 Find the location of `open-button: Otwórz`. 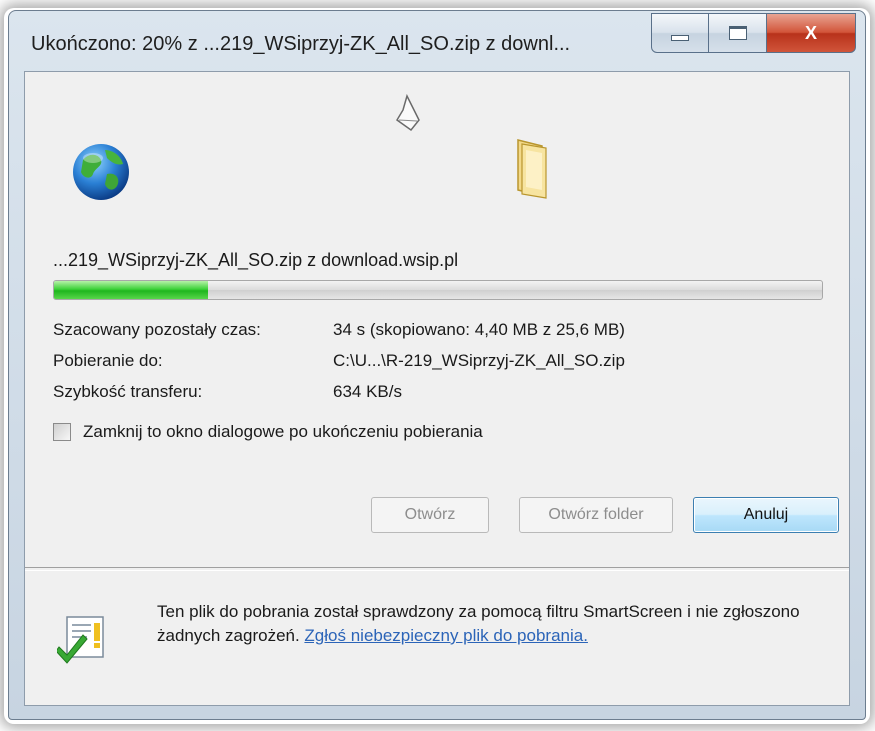

open-button: Otwórz is located at coordinates (430, 515).